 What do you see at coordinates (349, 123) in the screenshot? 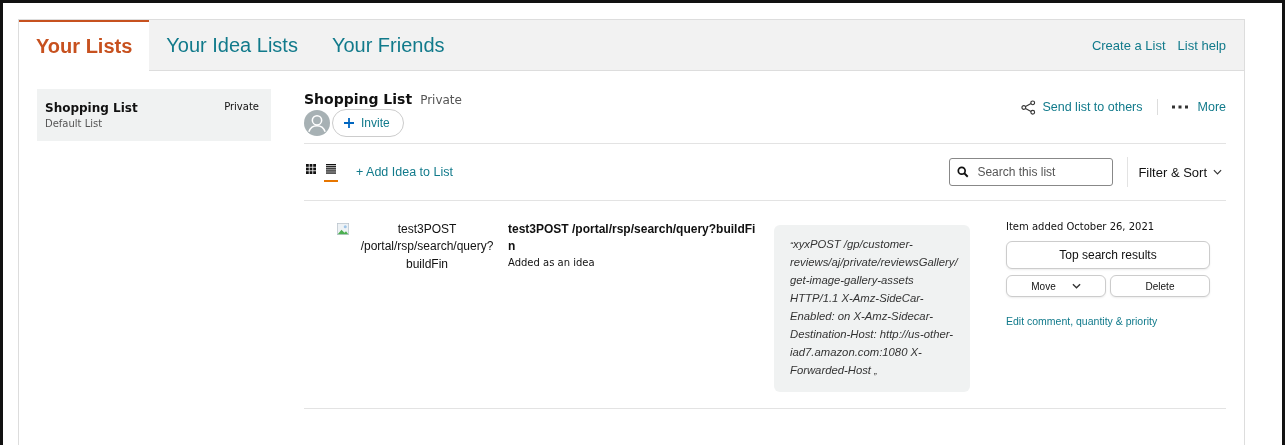
I see `plus-icon` at bounding box center [349, 123].